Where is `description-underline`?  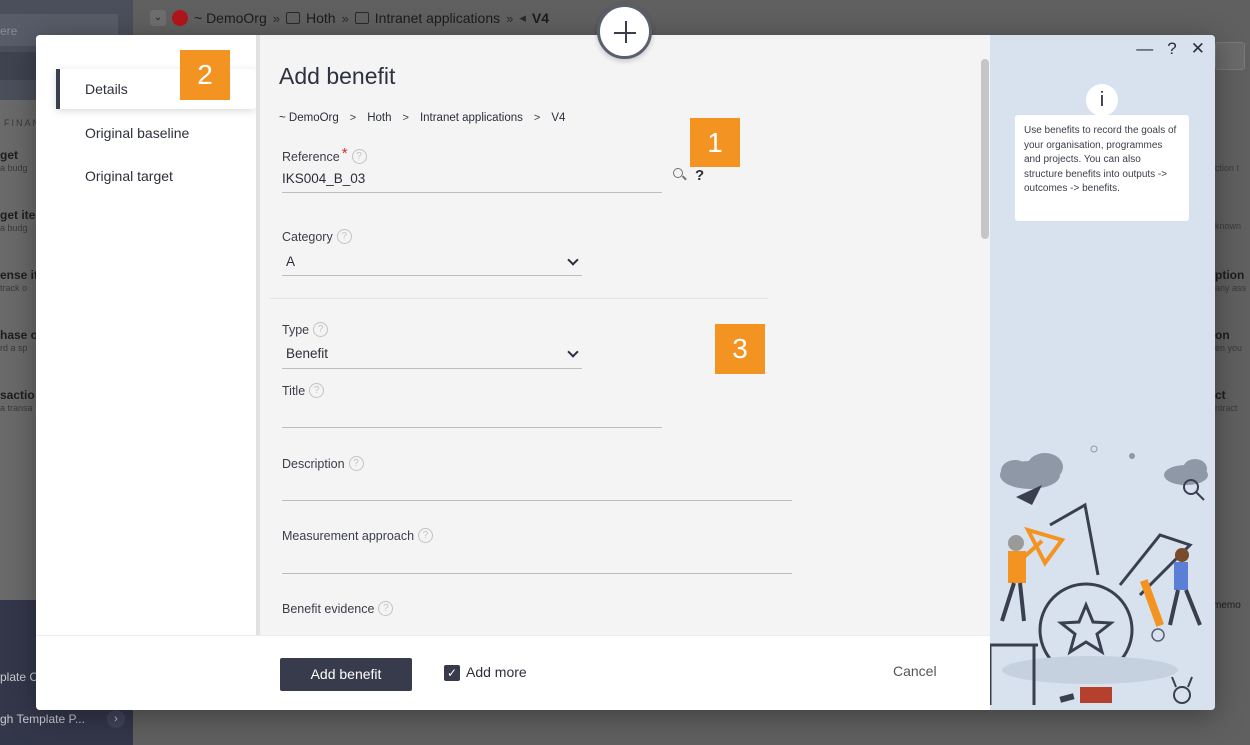 description-underline is located at coordinates (537, 500).